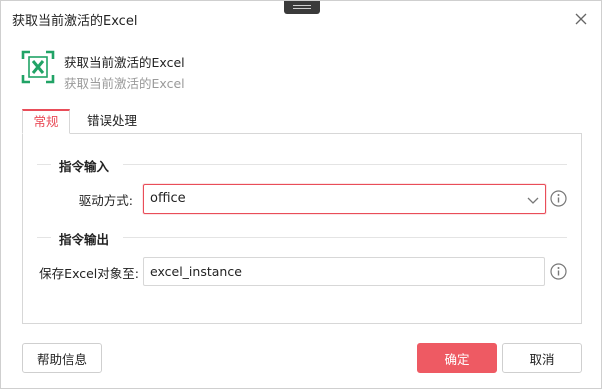 Image resolution: width=602 pixels, height=389 pixels. I want to click on close-button, so click(581, 19).